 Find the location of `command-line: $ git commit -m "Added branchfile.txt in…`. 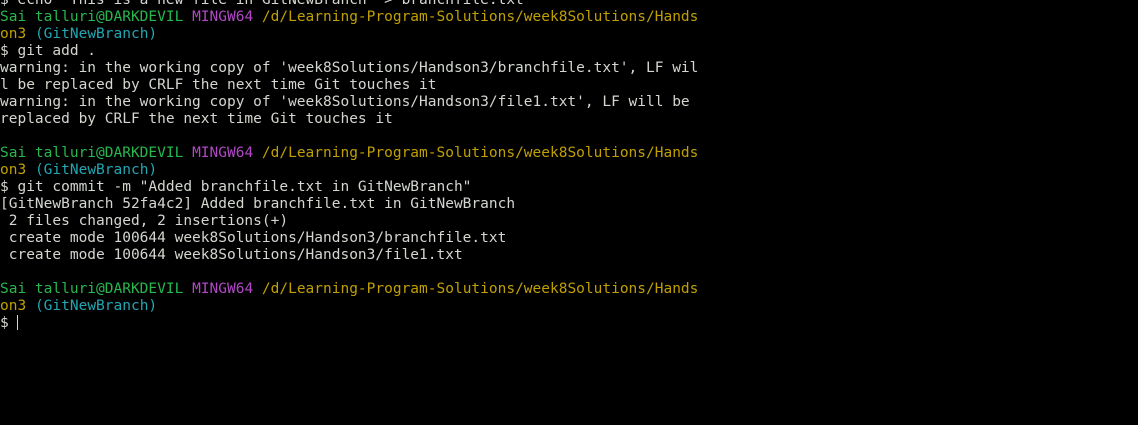

command-line: $ git commit -m "Added branchfile.txt in… is located at coordinates (569, 187).